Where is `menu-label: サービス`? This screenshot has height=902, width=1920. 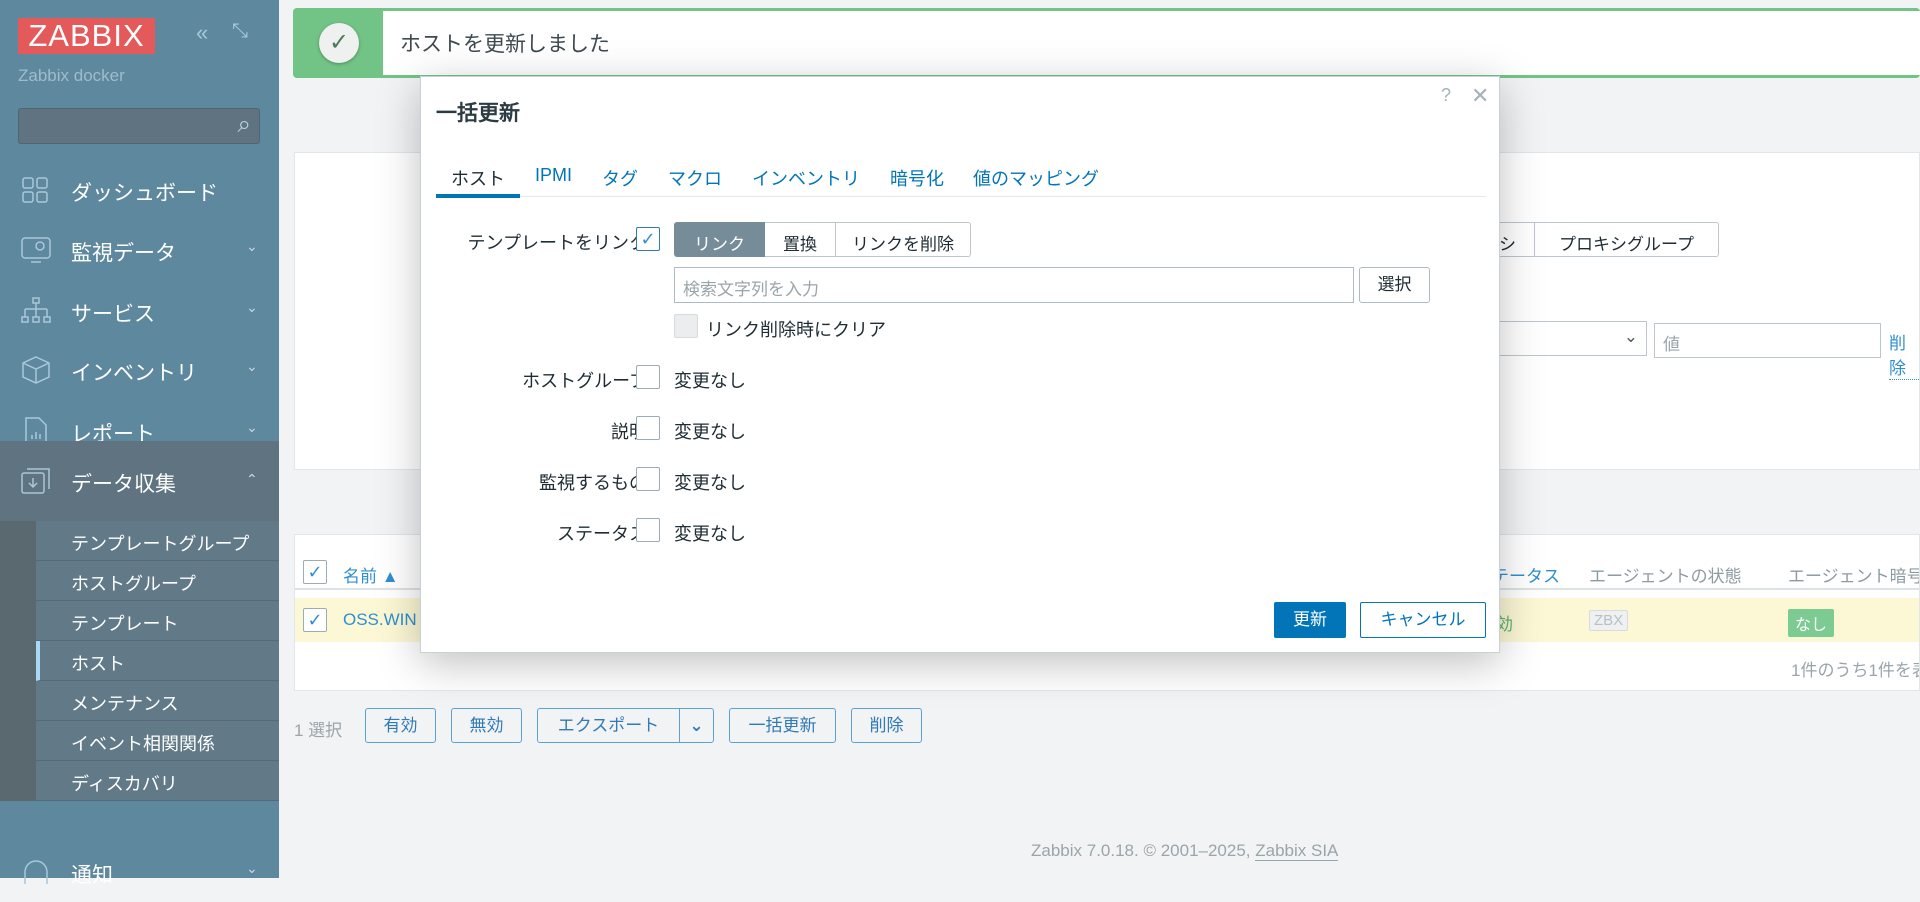
menu-label: サービス is located at coordinates (113, 314).